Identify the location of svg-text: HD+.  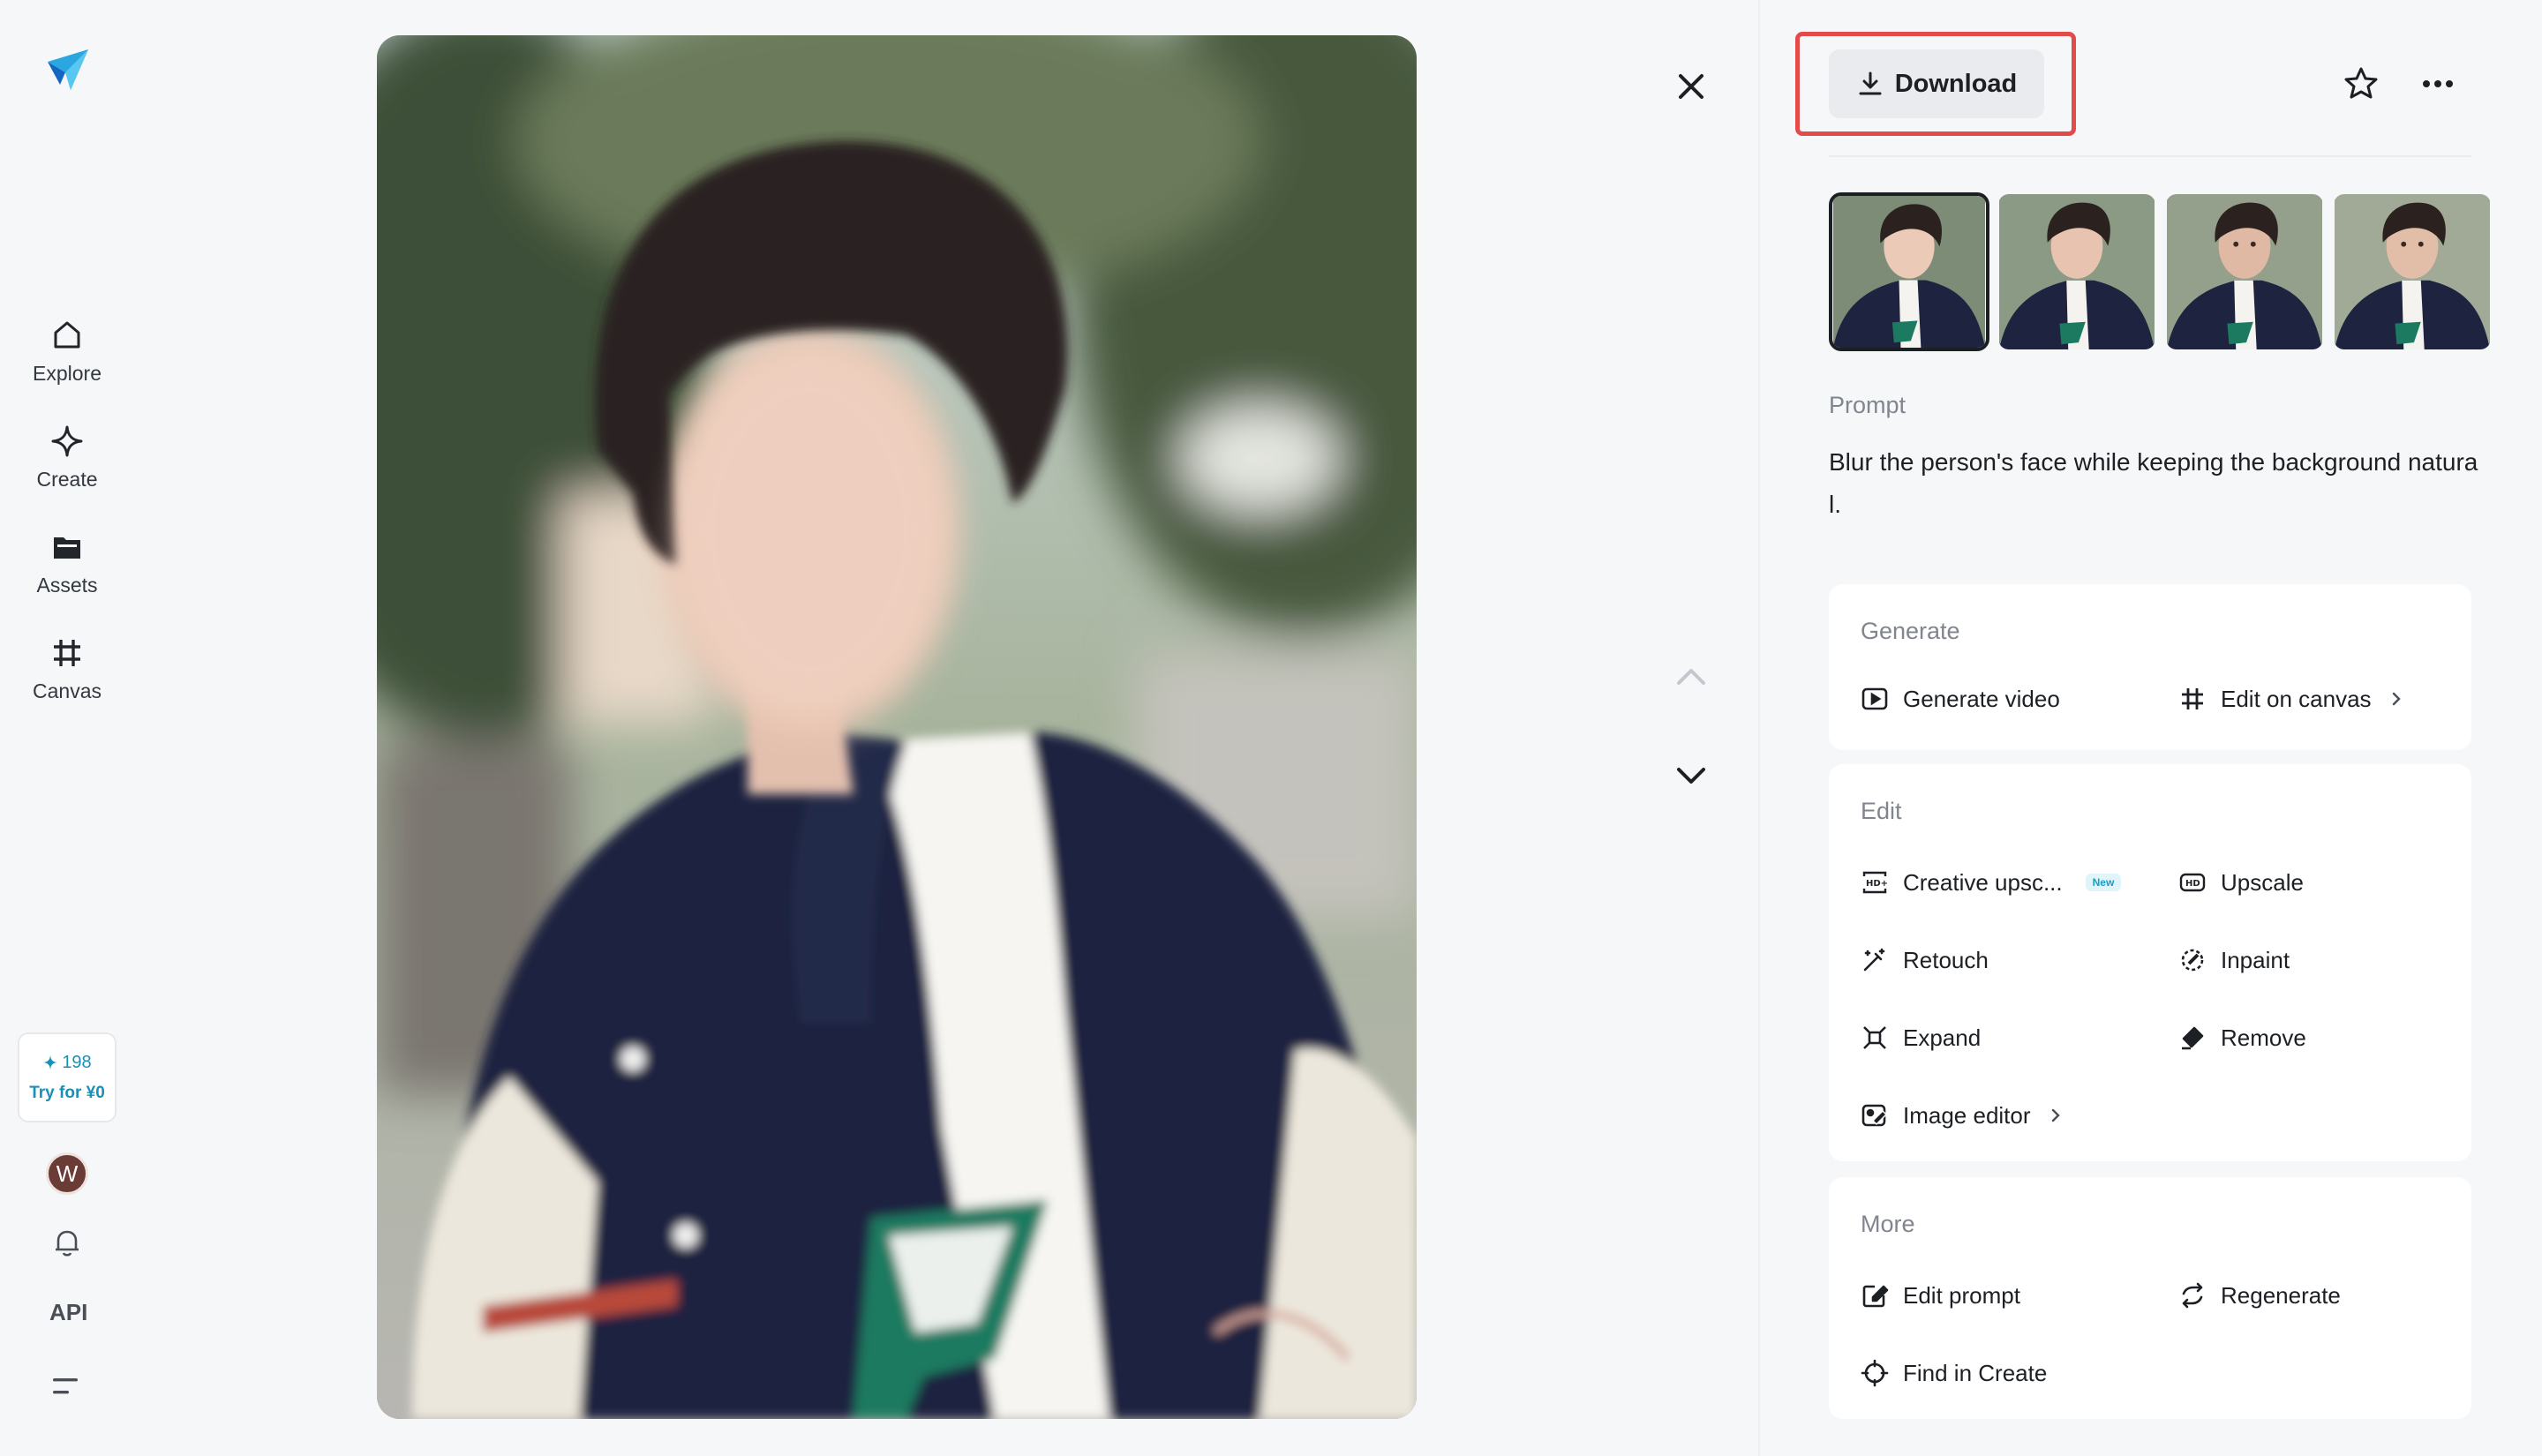
(1877, 884).